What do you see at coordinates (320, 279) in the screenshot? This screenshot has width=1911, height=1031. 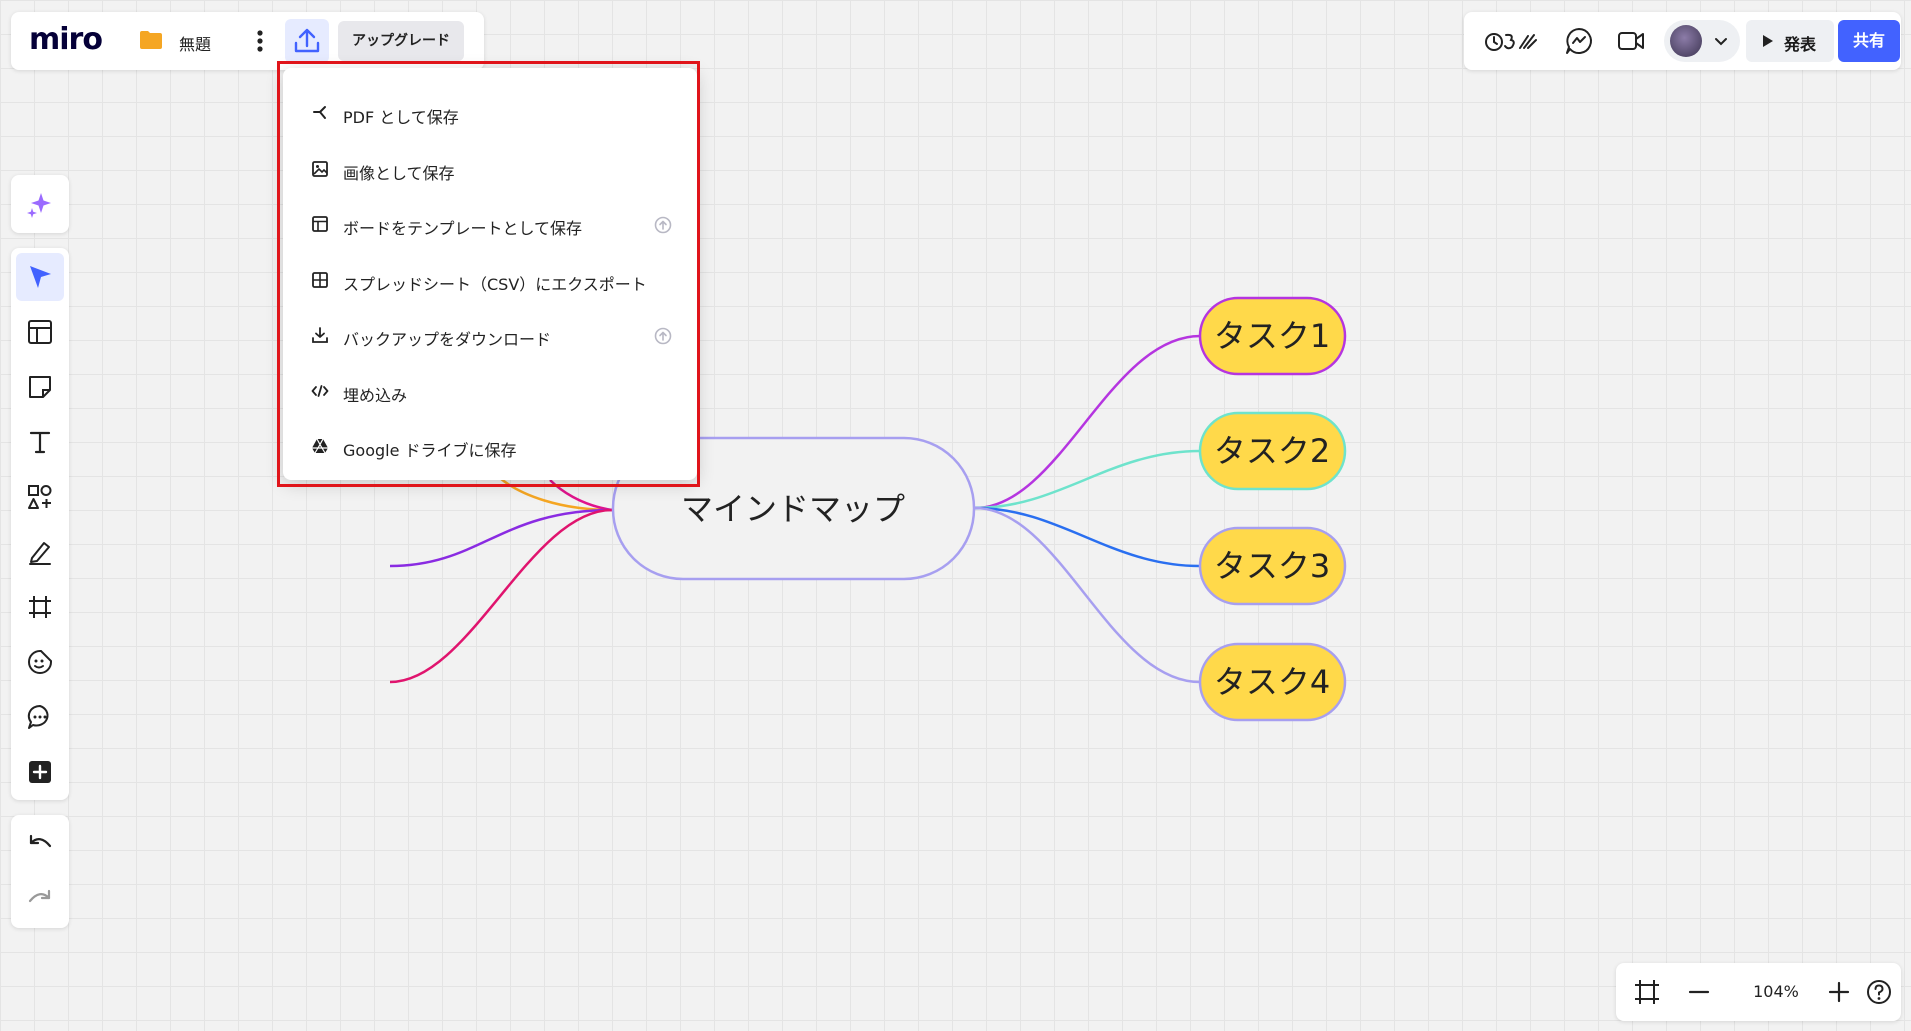 I see `spreadsheet-icon` at bounding box center [320, 279].